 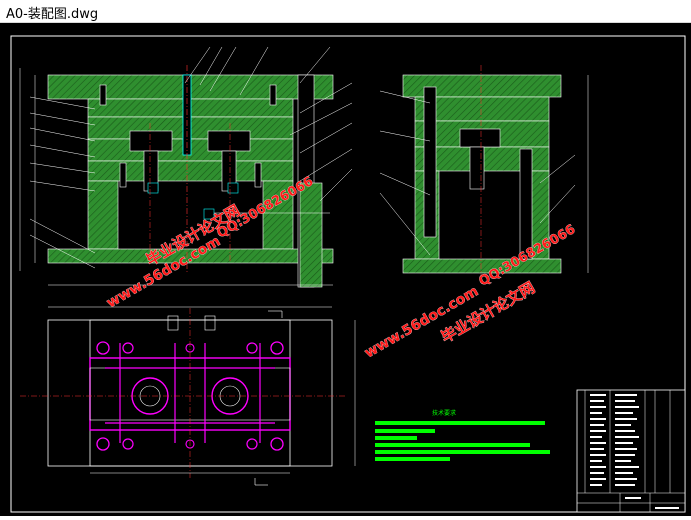 What do you see at coordinates (52, 12) in the screenshot?
I see `document-title: A0-装配图.dwg` at bounding box center [52, 12].